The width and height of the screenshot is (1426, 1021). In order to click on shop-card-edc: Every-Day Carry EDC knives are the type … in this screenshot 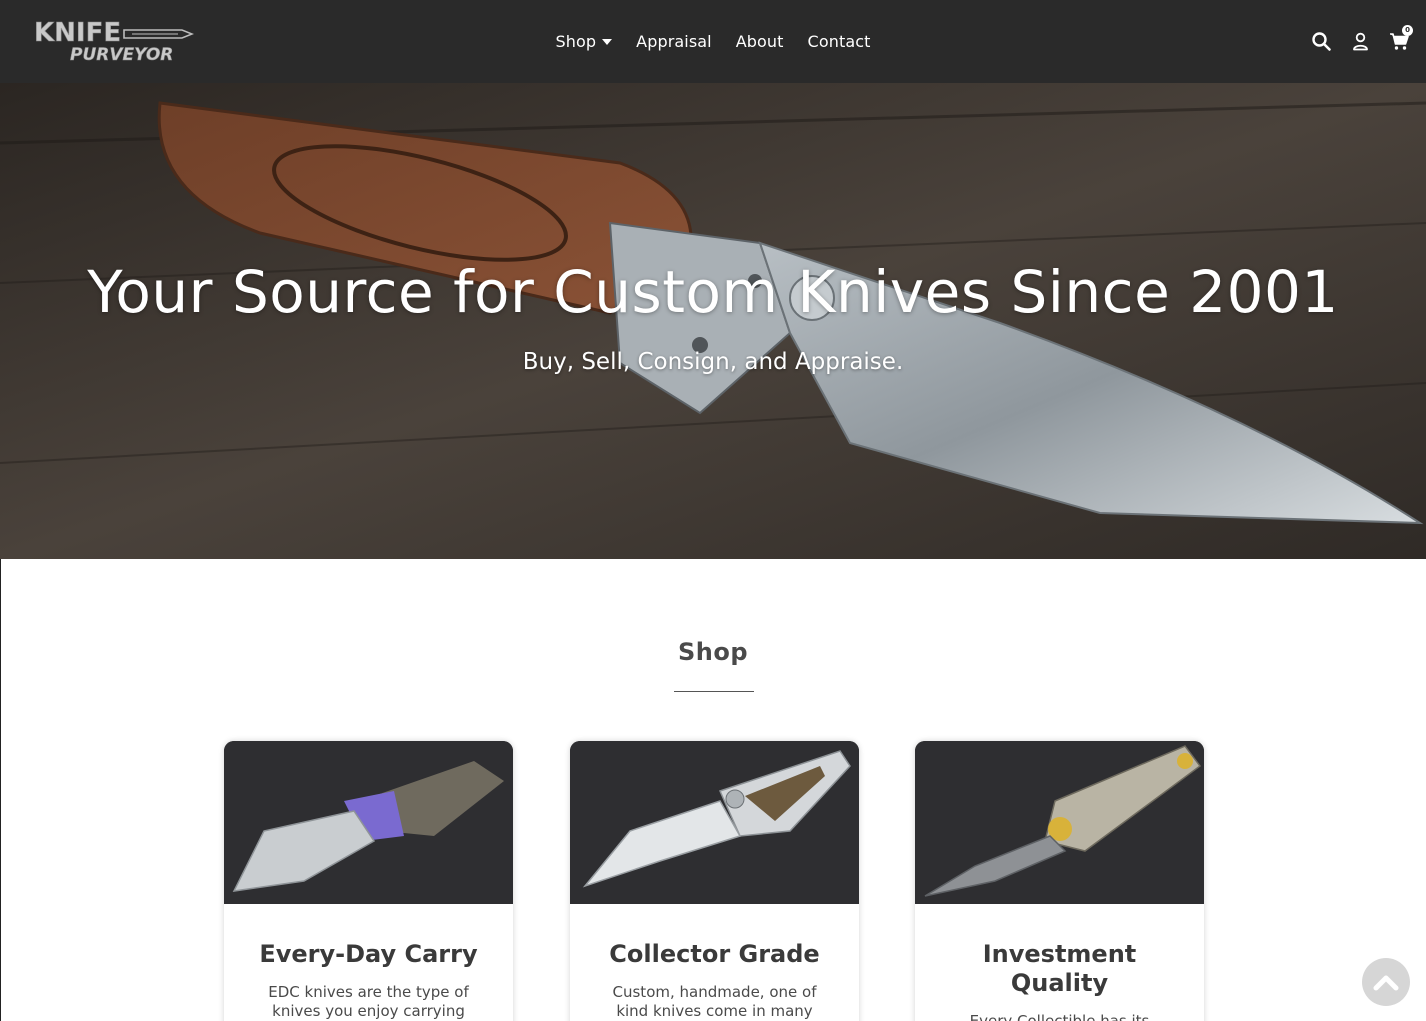, I will do `click(368, 881)`.